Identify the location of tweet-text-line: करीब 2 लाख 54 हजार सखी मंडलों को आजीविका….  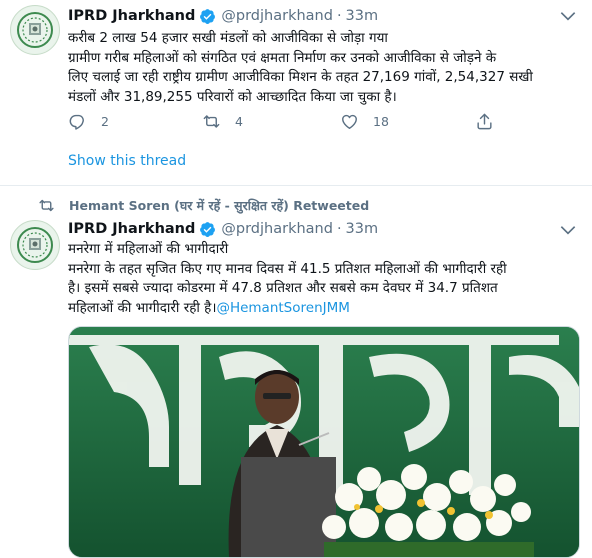
(228, 38).